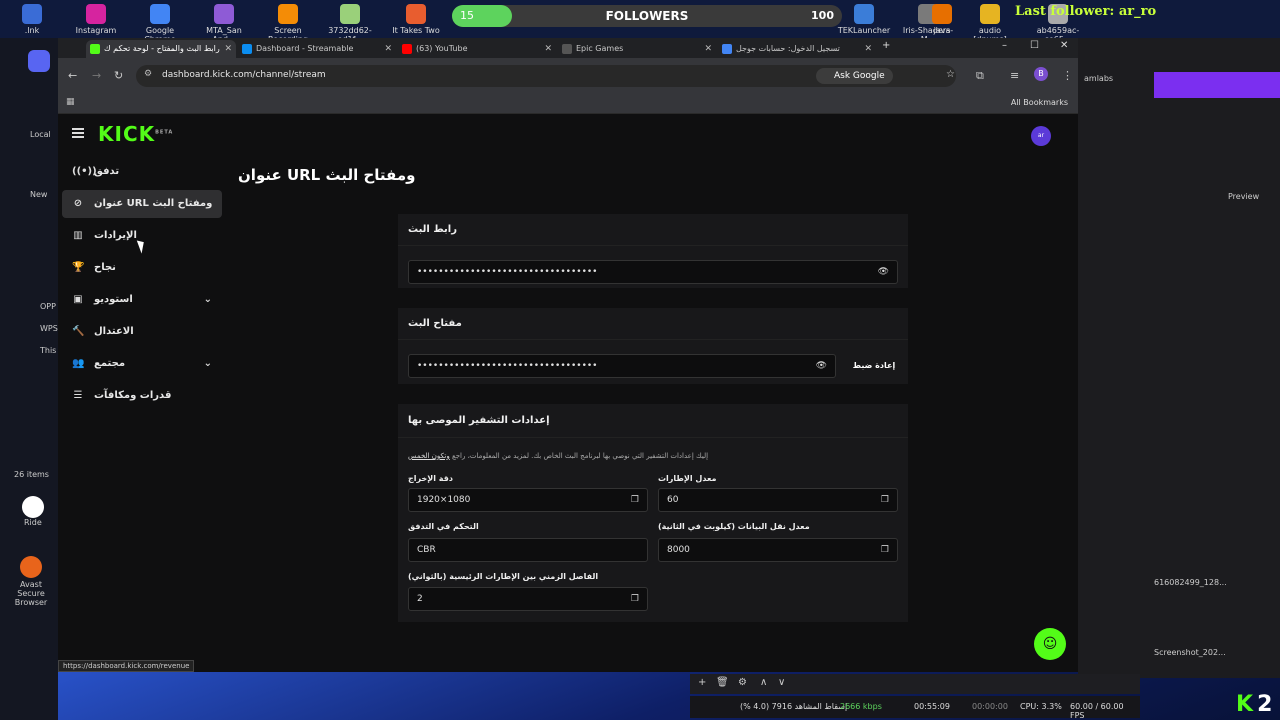 The width and height of the screenshot is (1280, 720). What do you see at coordinates (244, 75) in the screenshot?
I see `url-text: dashboard.kick.com/channel/stream` at bounding box center [244, 75].